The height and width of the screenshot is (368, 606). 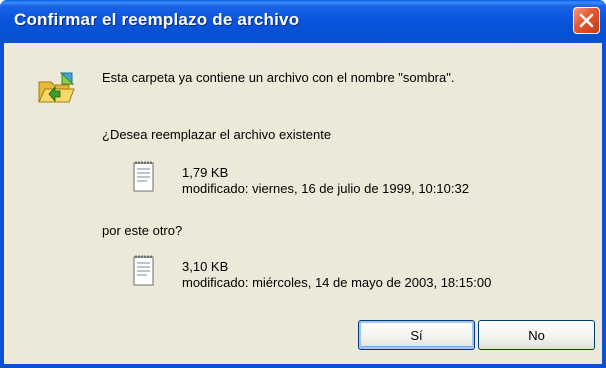 I want to click on close-icon, so click(x=586, y=20).